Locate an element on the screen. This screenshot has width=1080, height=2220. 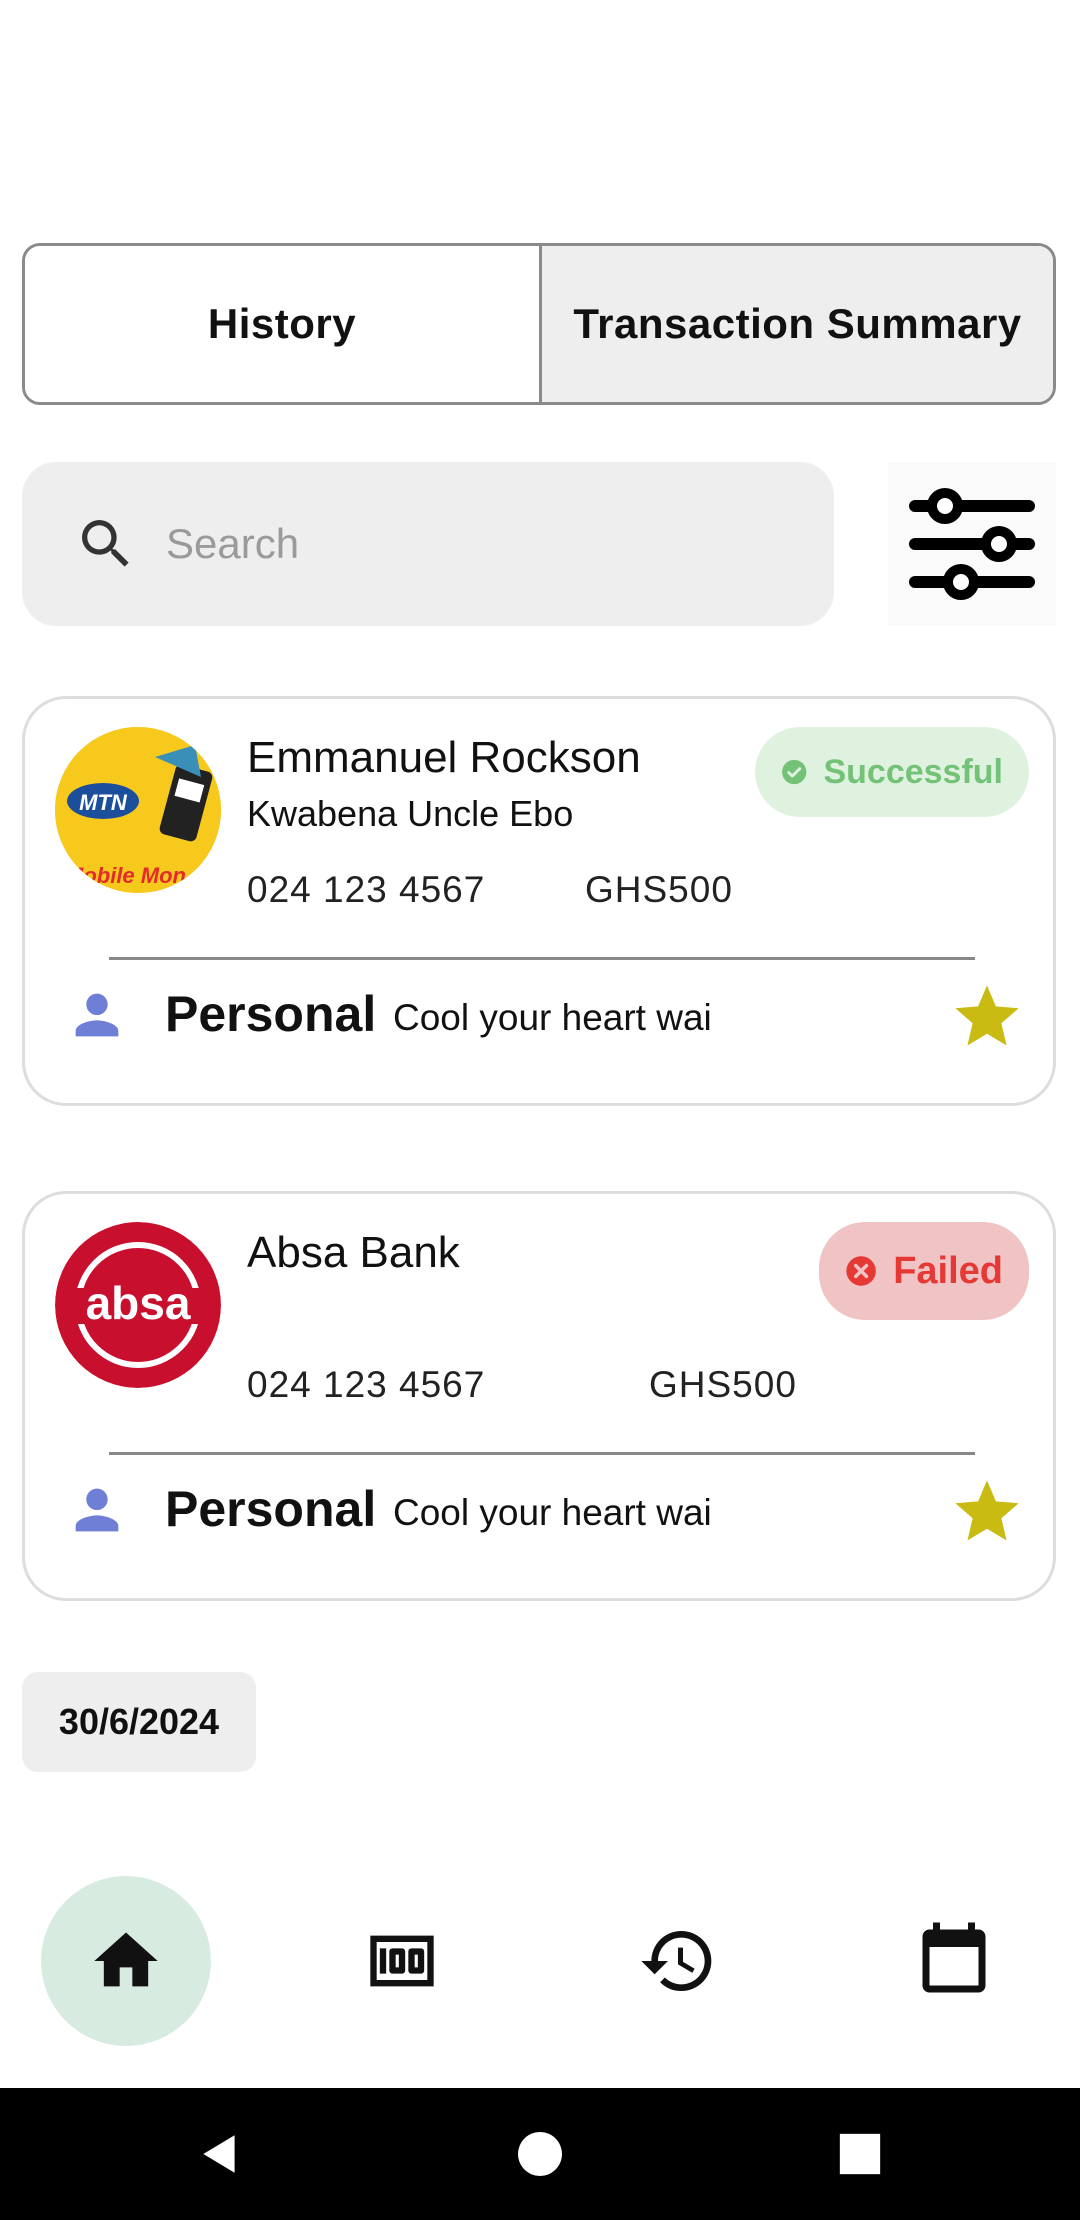
absa-logo-text: absa is located at coordinates (138, 1303).